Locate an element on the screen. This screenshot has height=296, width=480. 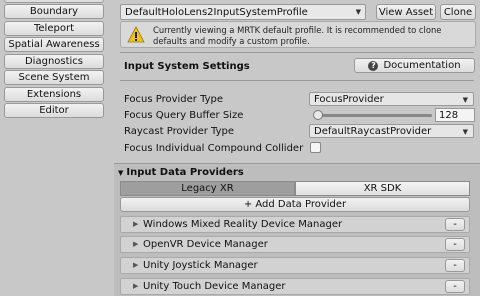
provider-row: ▶ Unity Touch Device Manager - is located at coordinates (295, 286).